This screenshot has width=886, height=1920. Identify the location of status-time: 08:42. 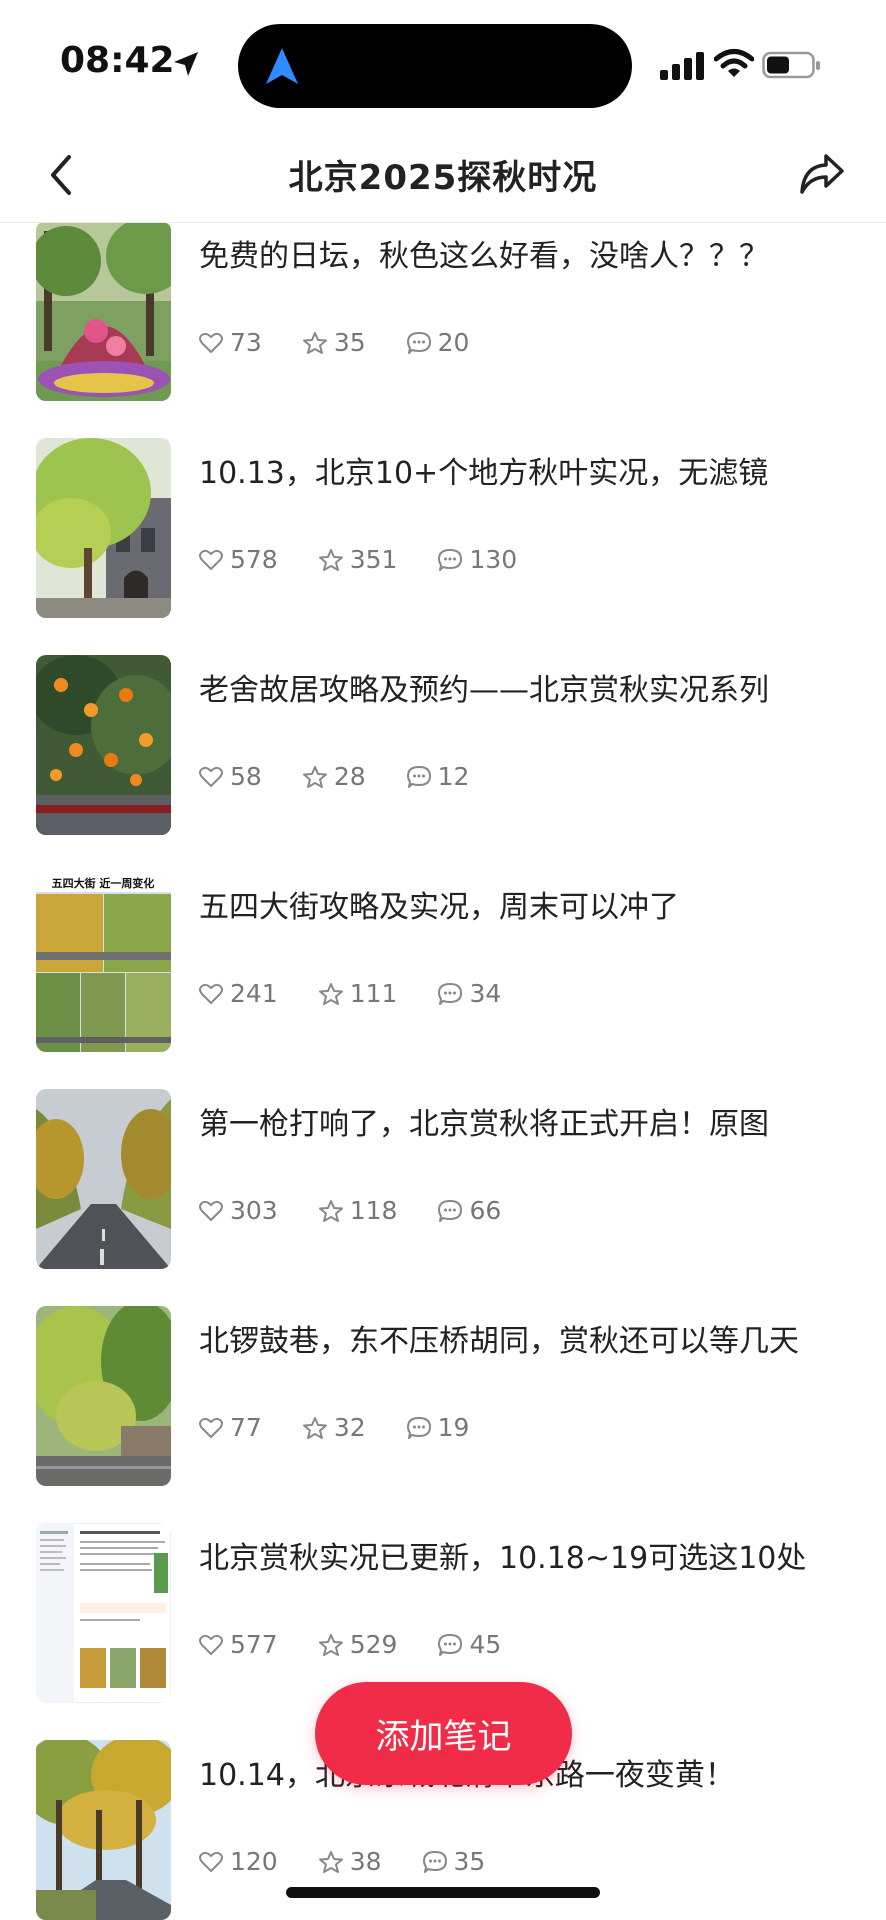
(117, 60).